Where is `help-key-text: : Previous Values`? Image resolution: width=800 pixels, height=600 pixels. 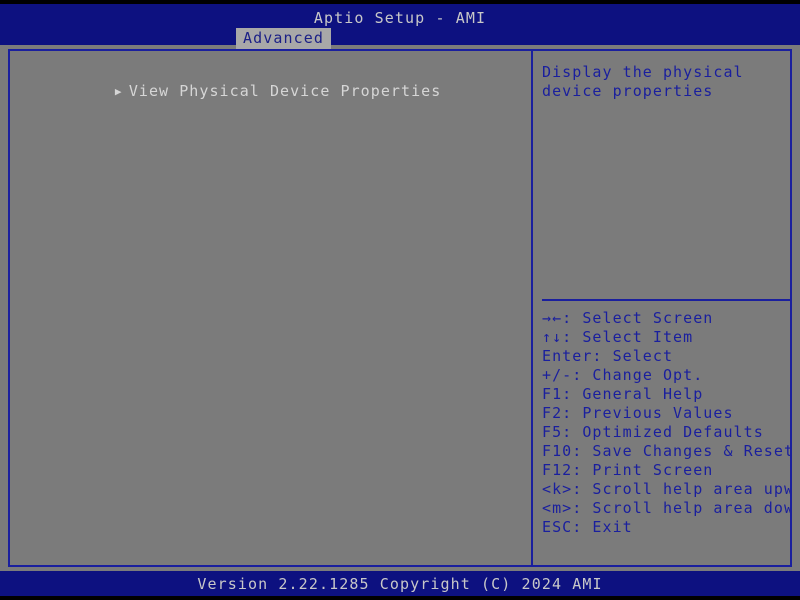
help-key-text: : Previous Values is located at coordinates (648, 413).